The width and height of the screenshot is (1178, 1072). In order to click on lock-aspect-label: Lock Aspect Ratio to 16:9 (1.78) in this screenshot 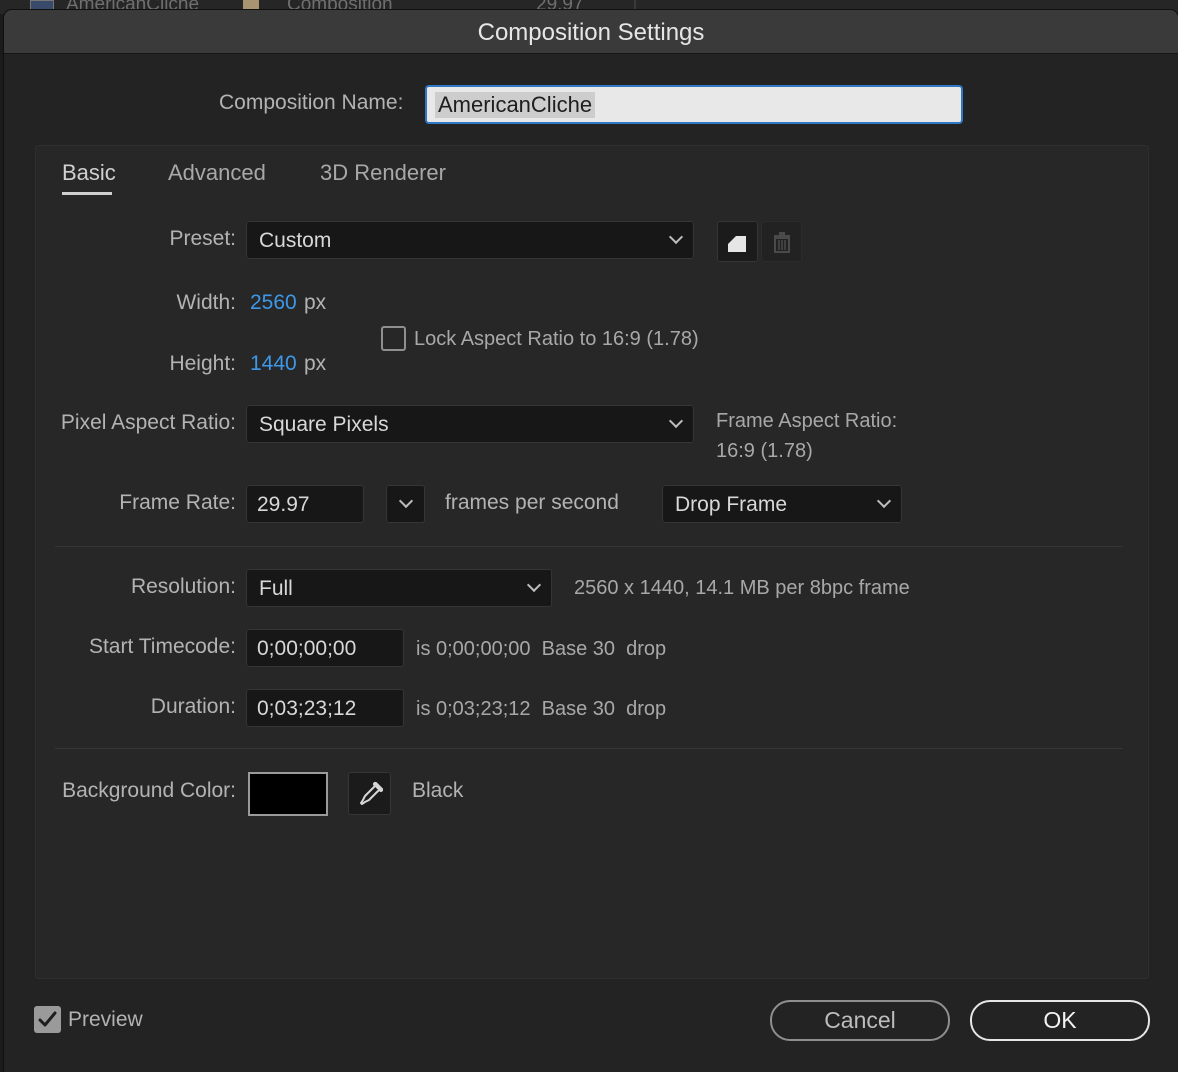, I will do `click(556, 339)`.